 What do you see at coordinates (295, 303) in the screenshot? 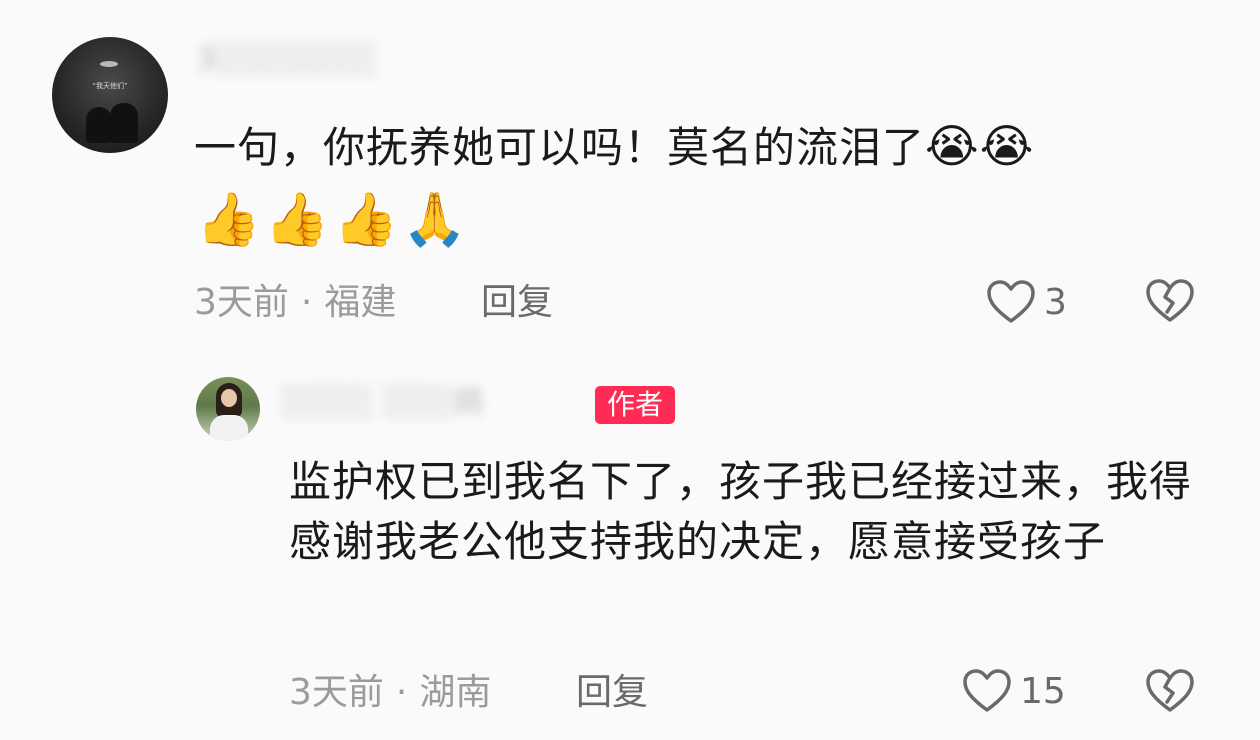
I see `comment-meta: 3天前 · 福建` at bounding box center [295, 303].